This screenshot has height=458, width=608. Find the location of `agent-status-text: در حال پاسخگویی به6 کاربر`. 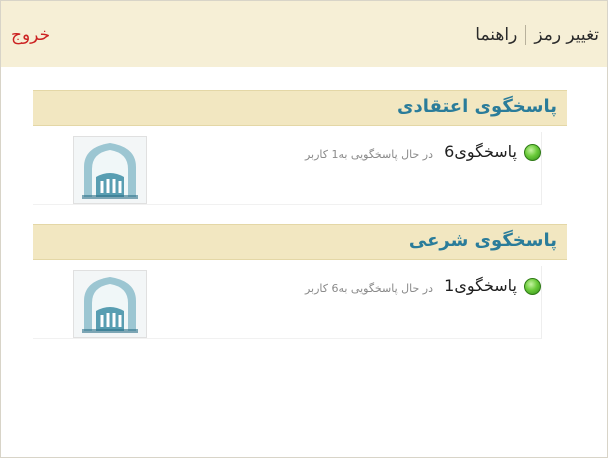

agent-status-text: در حال پاسخگویی به6 کاربر is located at coordinates (368, 288).